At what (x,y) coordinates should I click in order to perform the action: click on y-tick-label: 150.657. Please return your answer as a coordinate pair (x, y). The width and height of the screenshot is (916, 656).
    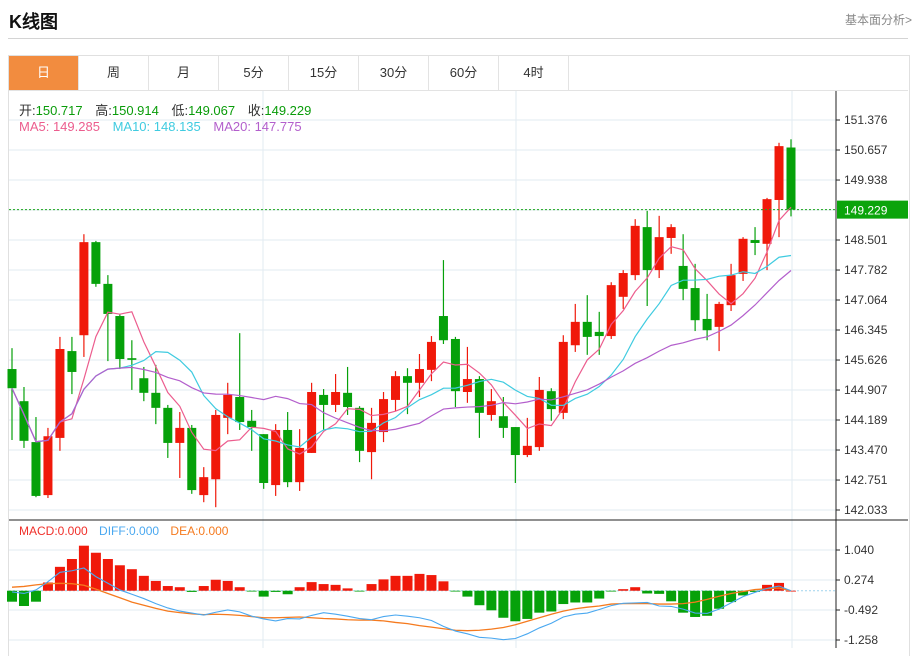
    Looking at the image, I should click on (866, 150).